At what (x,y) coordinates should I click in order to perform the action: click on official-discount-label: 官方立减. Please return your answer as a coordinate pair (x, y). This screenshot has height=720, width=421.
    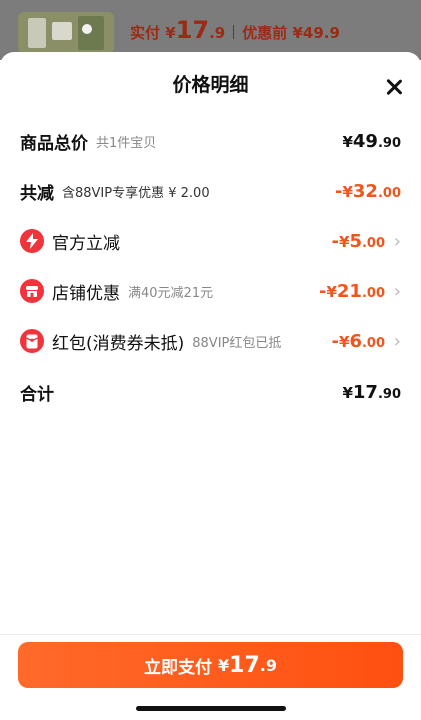
    Looking at the image, I should click on (86, 243).